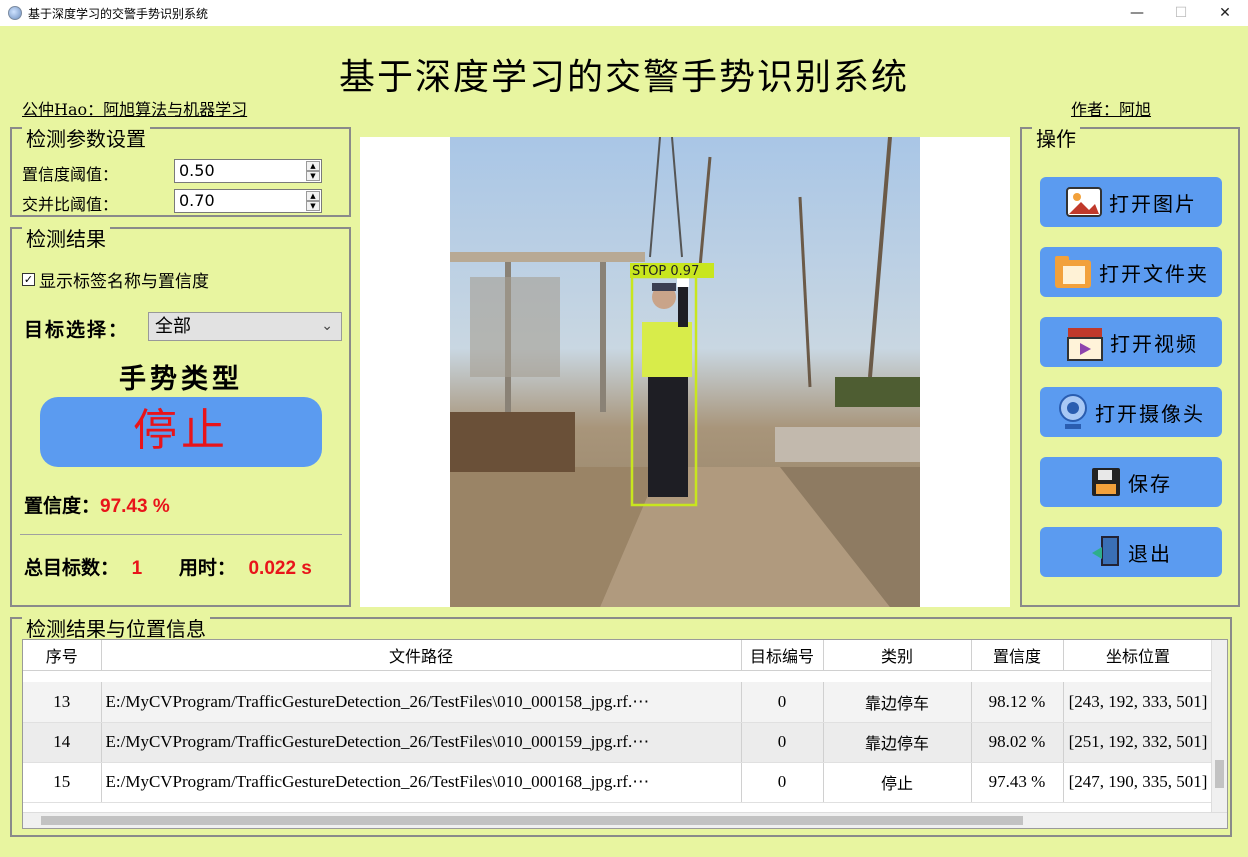 This screenshot has height=857, width=1248. Describe the element at coordinates (62, 782) in the screenshot. I see `row-index: 15` at that location.